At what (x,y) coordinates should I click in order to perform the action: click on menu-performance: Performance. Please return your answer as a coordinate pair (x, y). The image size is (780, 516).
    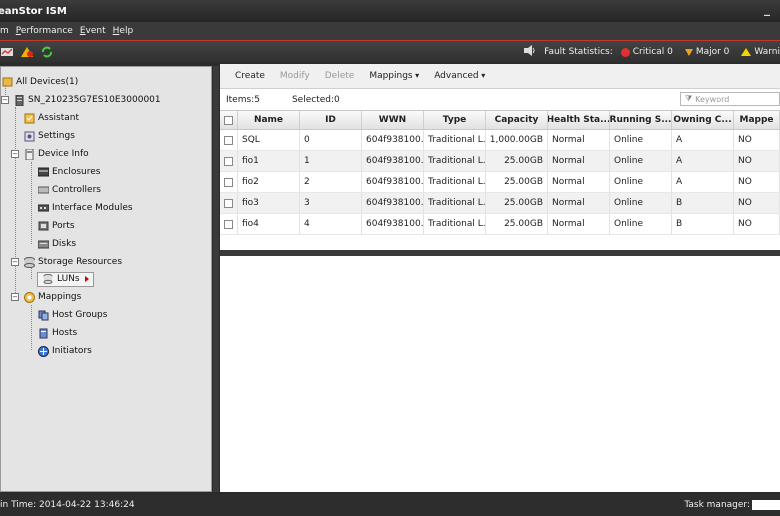
    Looking at the image, I should click on (44, 31).